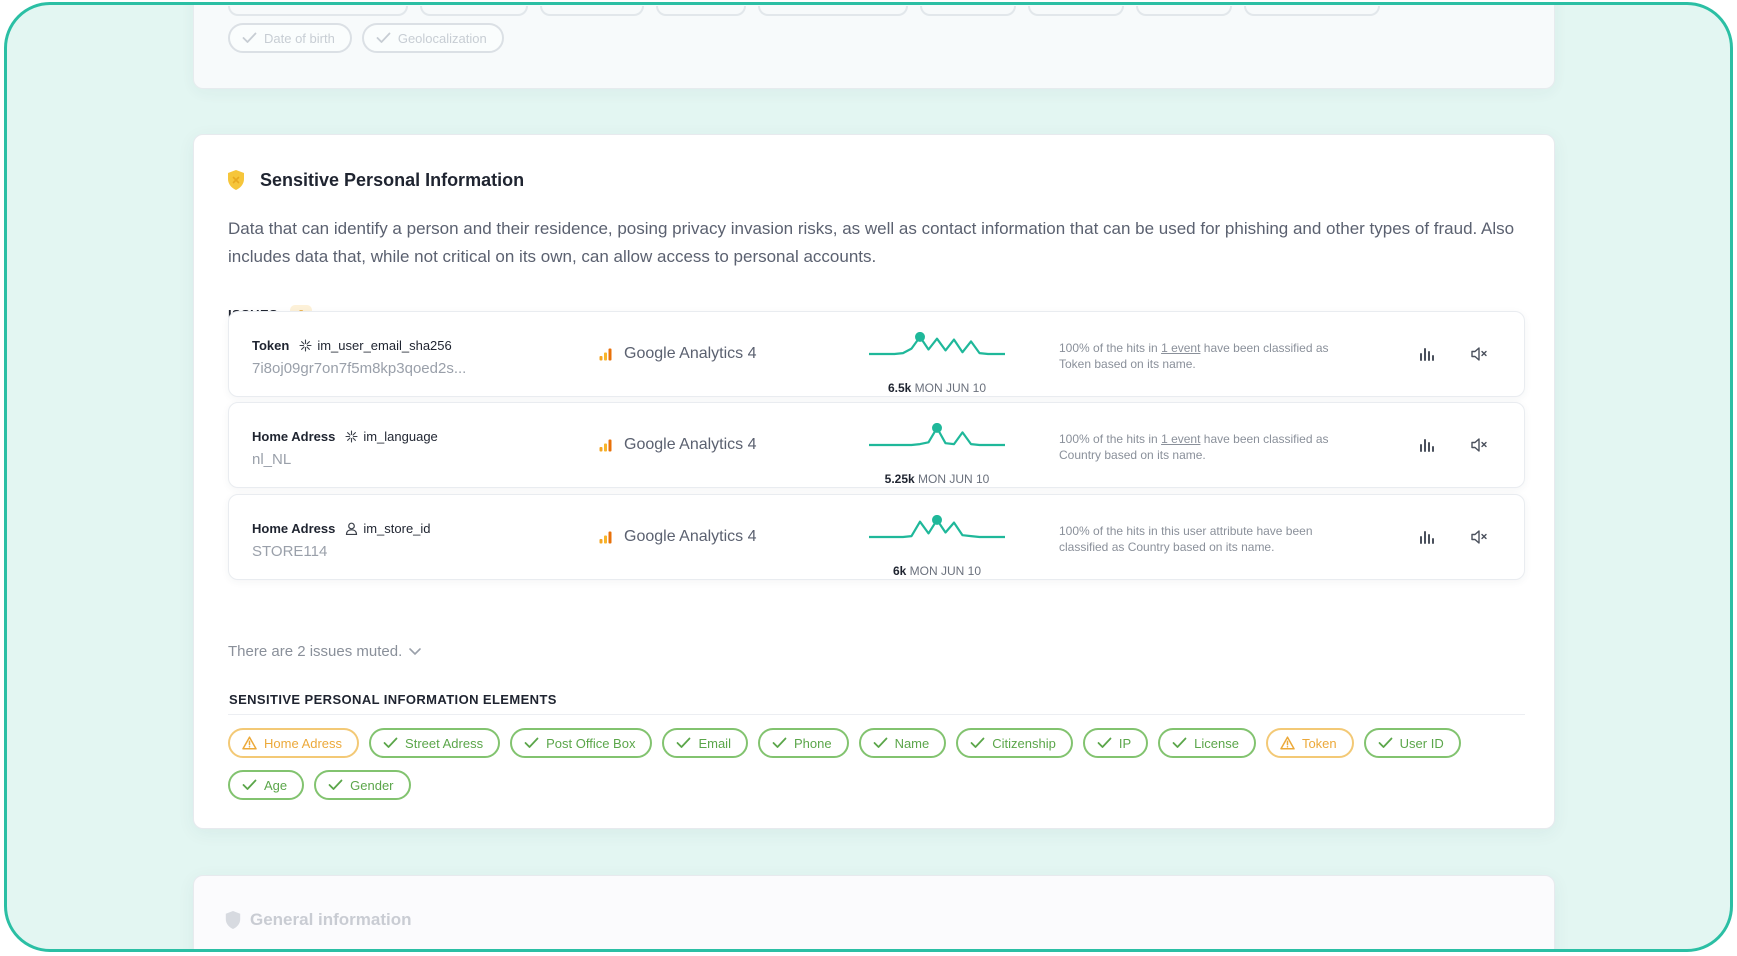 The width and height of the screenshot is (1737, 956). I want to click on chevron-down-icon, so click(415, 651).